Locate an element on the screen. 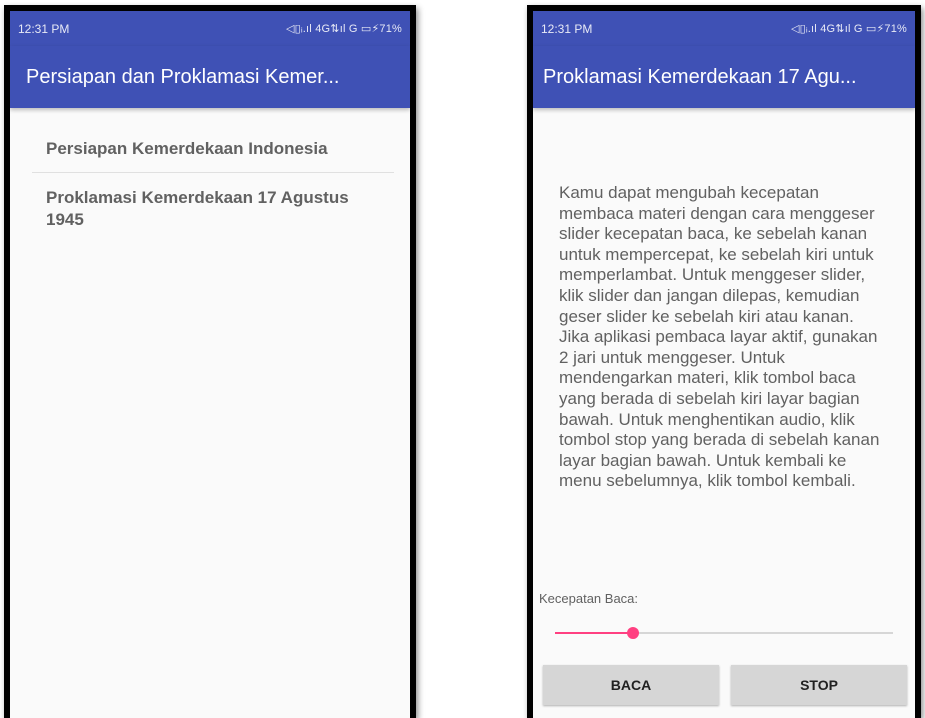 This screenshot has height=718, width=925. speed-slider is located at coordinates (724, 633).